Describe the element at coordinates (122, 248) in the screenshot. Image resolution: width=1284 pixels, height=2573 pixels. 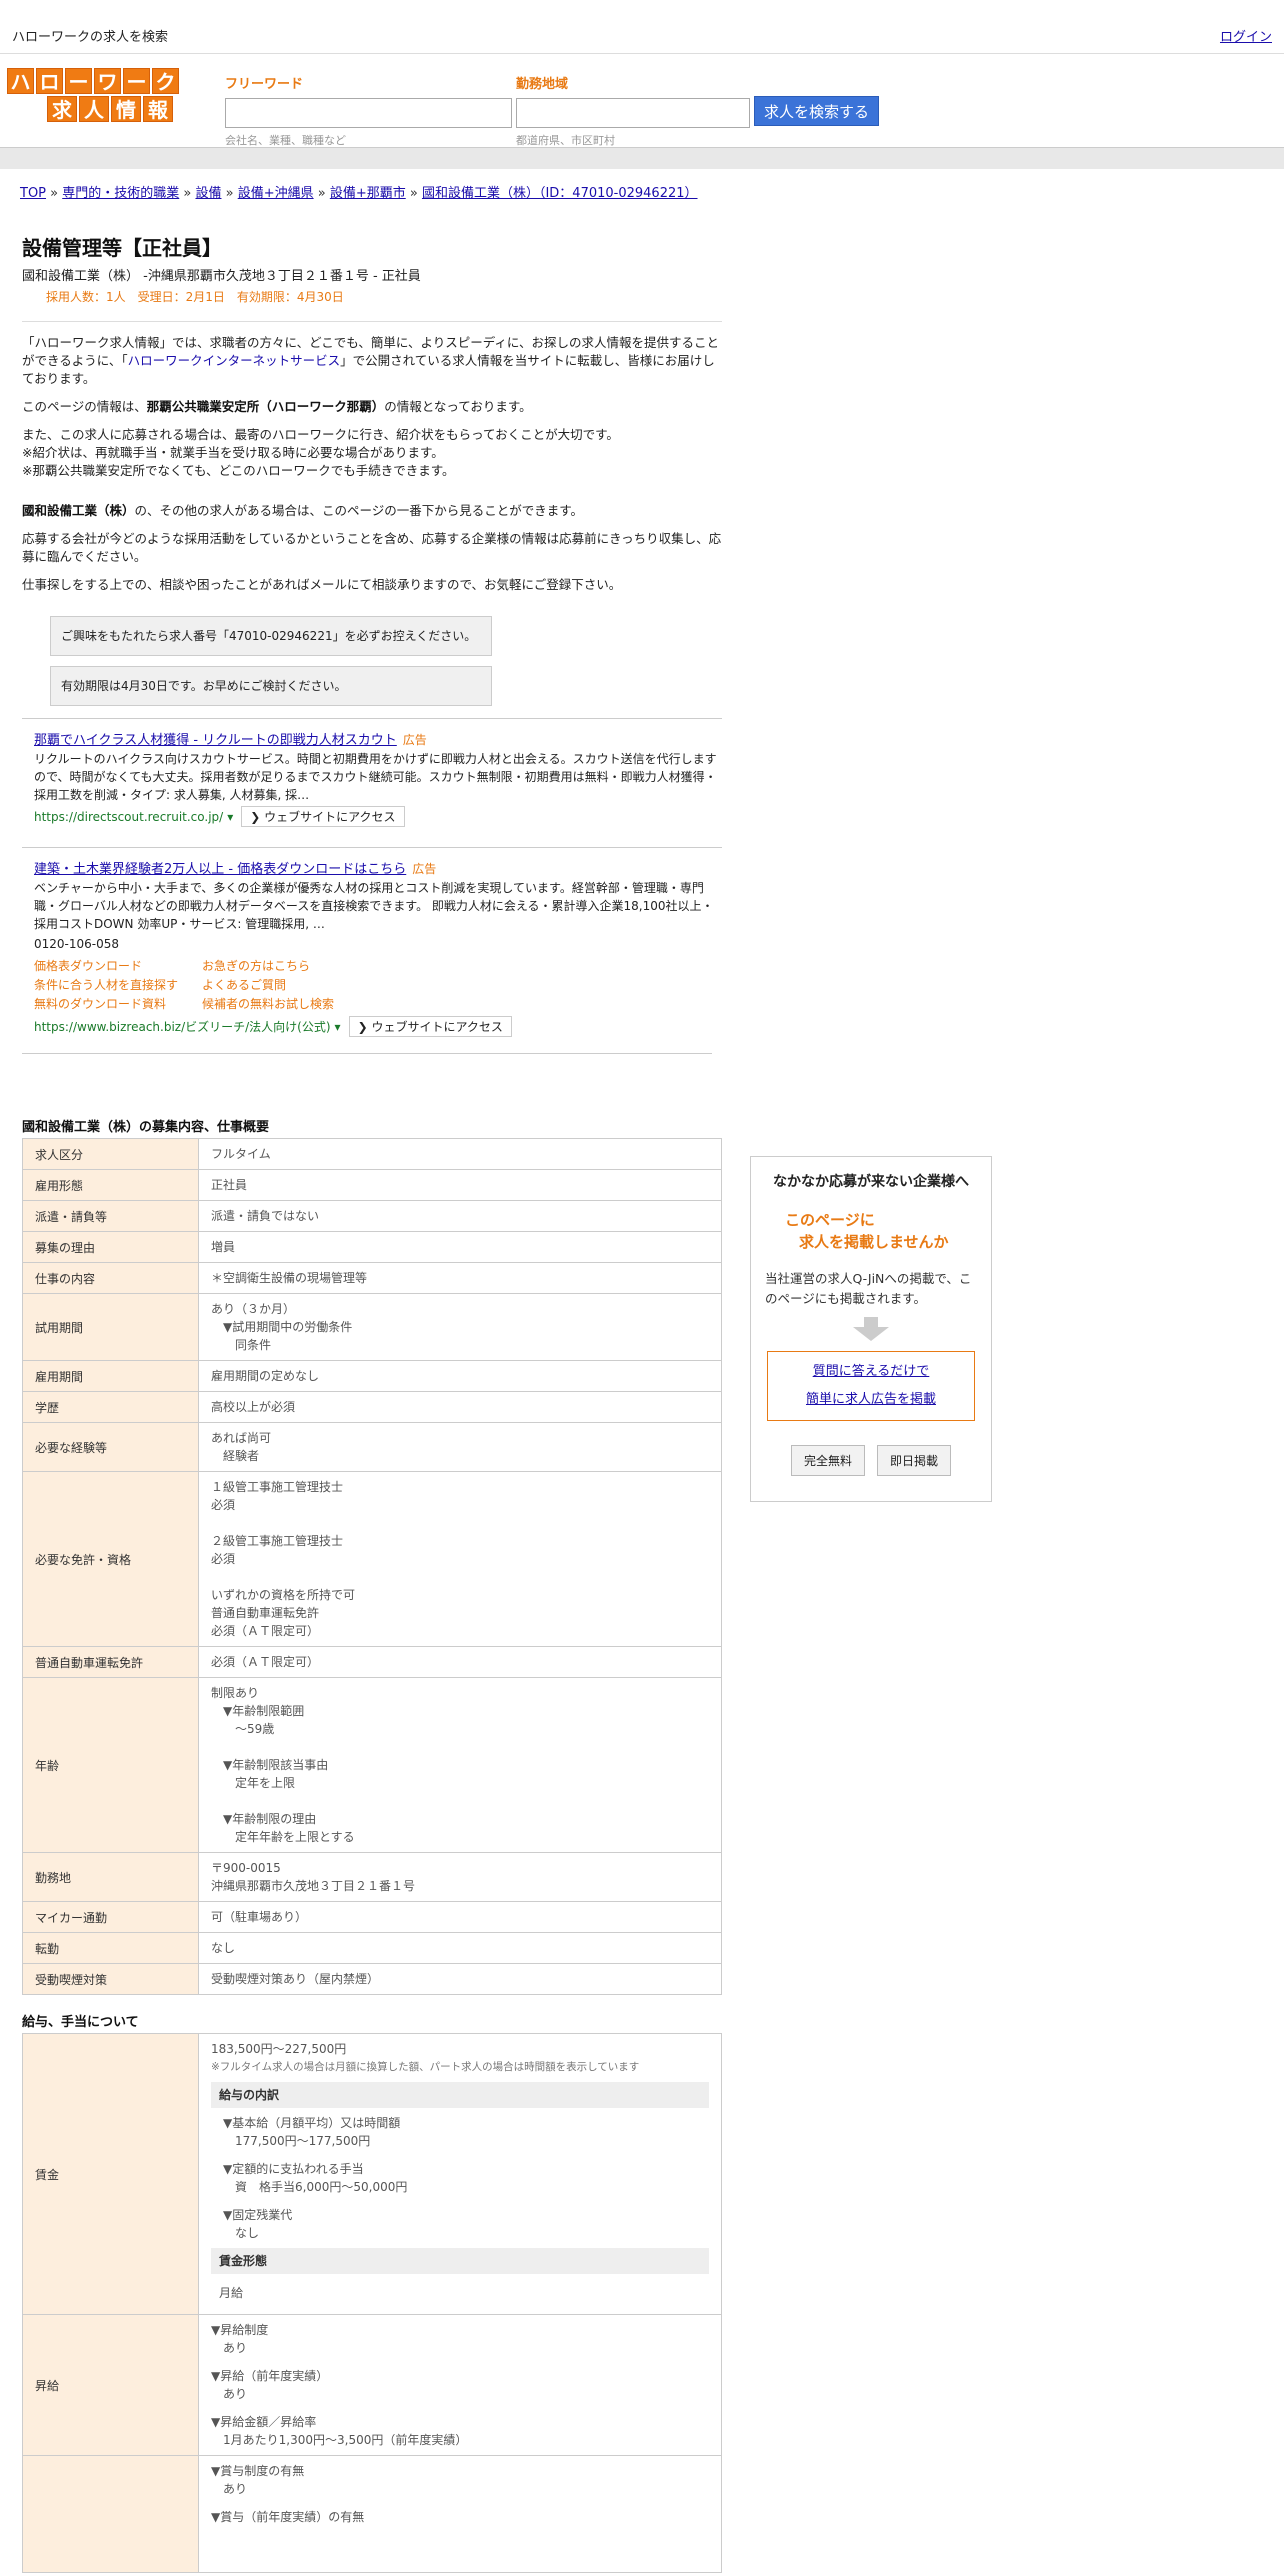
I see `job-title: 設備管理等【正社員】` at that location.